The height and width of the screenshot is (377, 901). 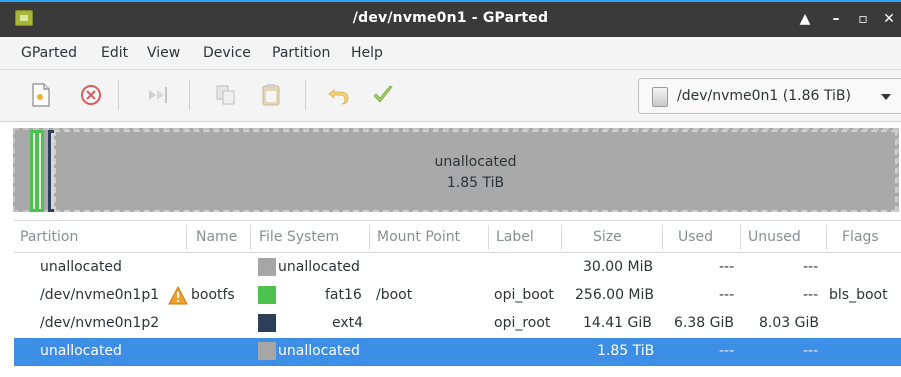 What do you see at coordinates (213, 295) in the screenshot?
I see `cell-name: bootfs` at bounding box center [213, 295].